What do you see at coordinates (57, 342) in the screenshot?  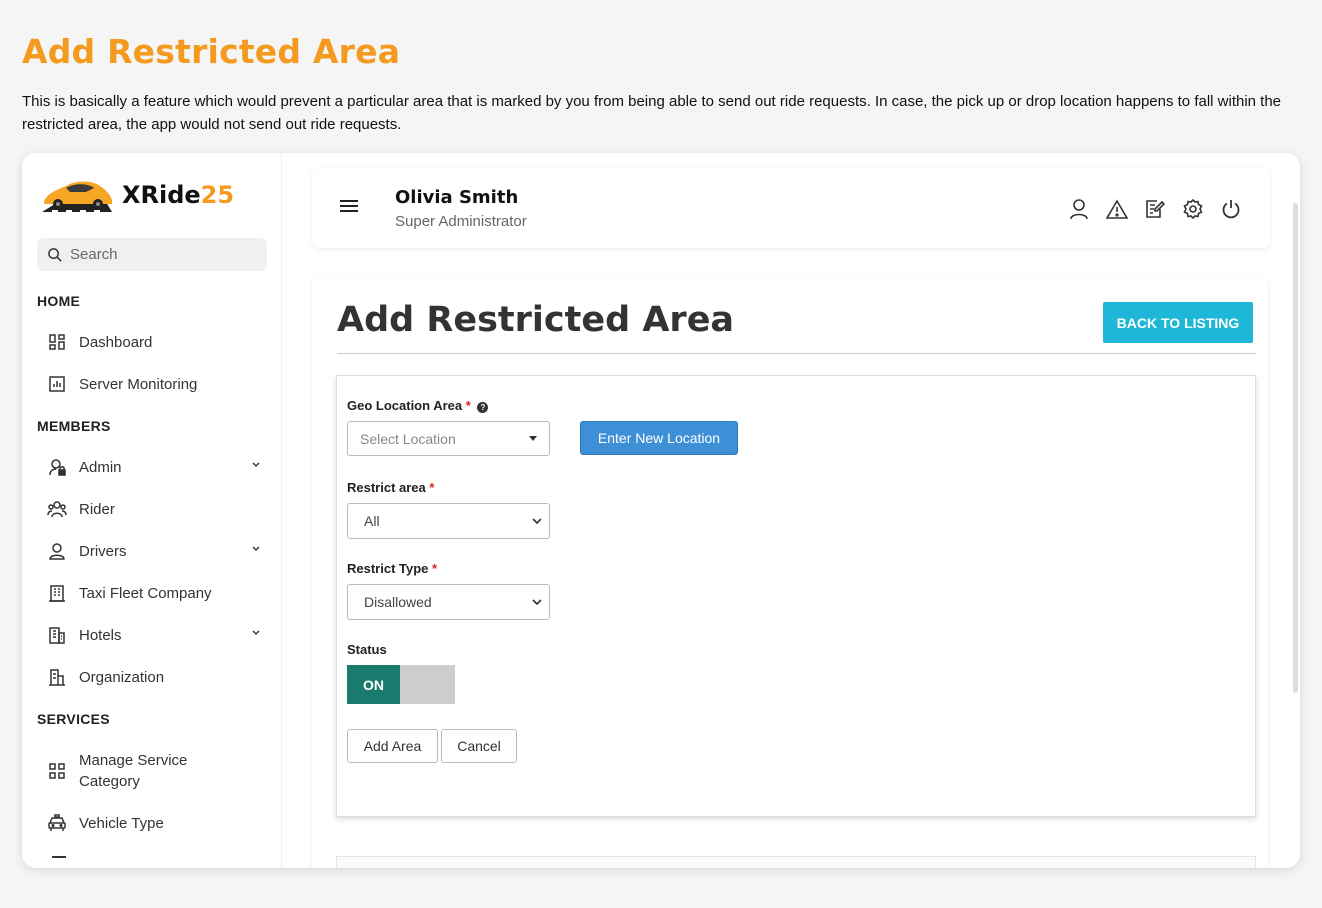 I see `dashboard-icon` at bounding box center [57, 342].